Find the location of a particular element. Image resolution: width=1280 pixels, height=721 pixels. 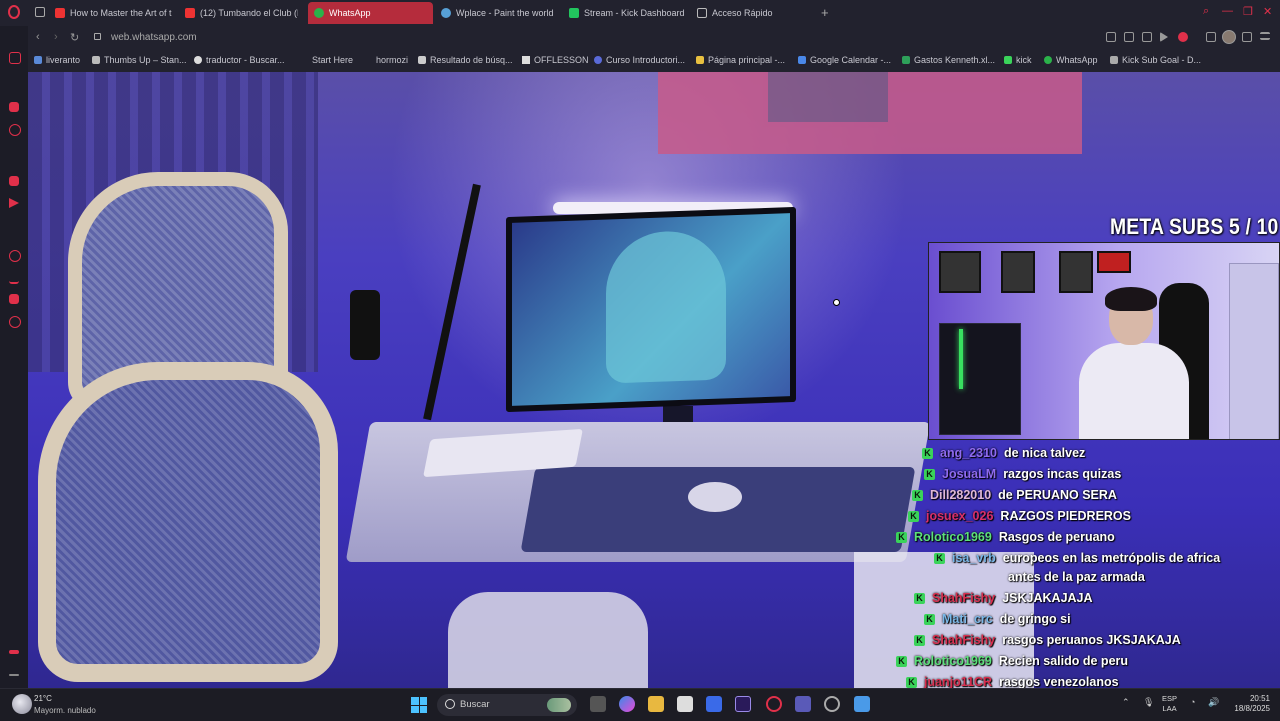

file-explorer-icon is located at coordinates (656, 704).